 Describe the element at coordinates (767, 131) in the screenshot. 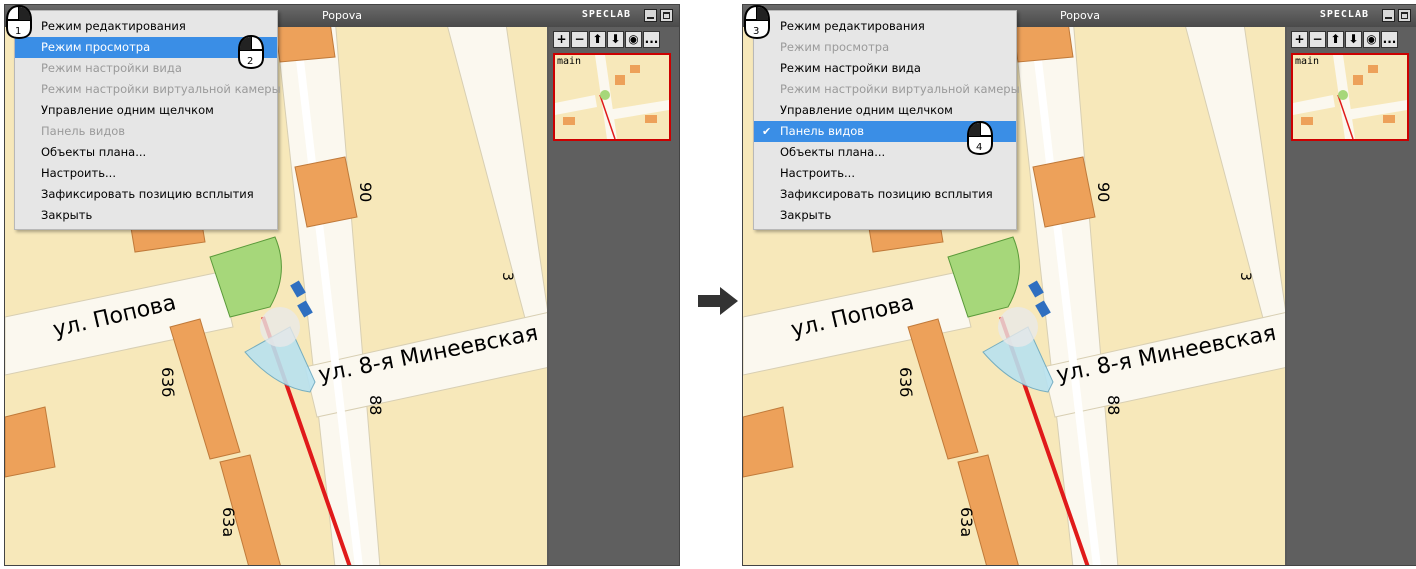

I see `checkmark-icon: ✔` at that location.